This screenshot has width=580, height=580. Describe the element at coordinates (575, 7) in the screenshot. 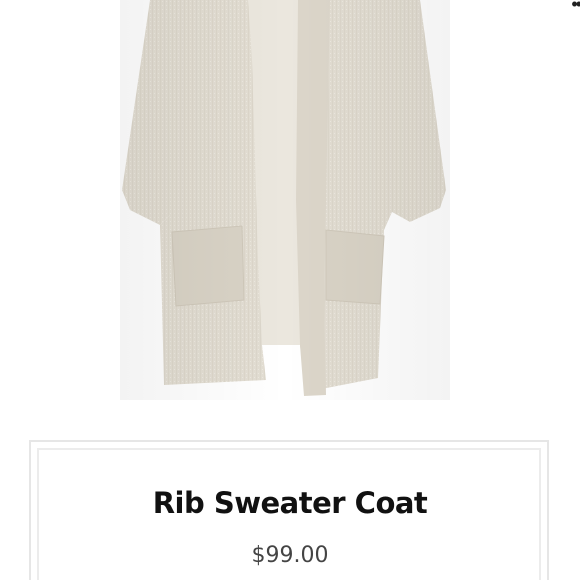

I see `more-options-icon: ••` at that location.